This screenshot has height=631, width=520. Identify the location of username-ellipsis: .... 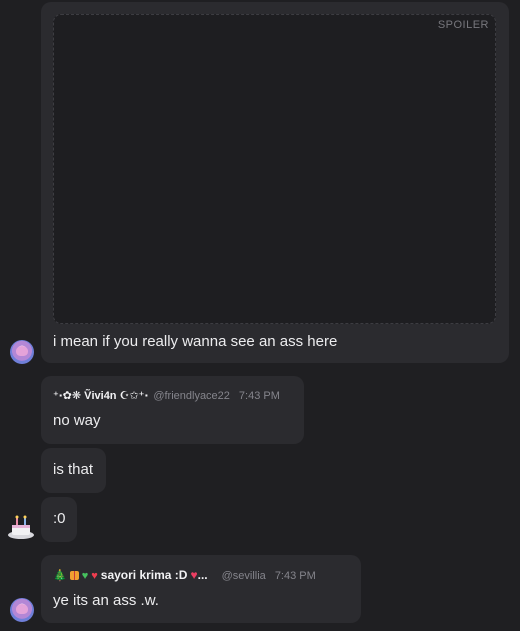
(202, 575).